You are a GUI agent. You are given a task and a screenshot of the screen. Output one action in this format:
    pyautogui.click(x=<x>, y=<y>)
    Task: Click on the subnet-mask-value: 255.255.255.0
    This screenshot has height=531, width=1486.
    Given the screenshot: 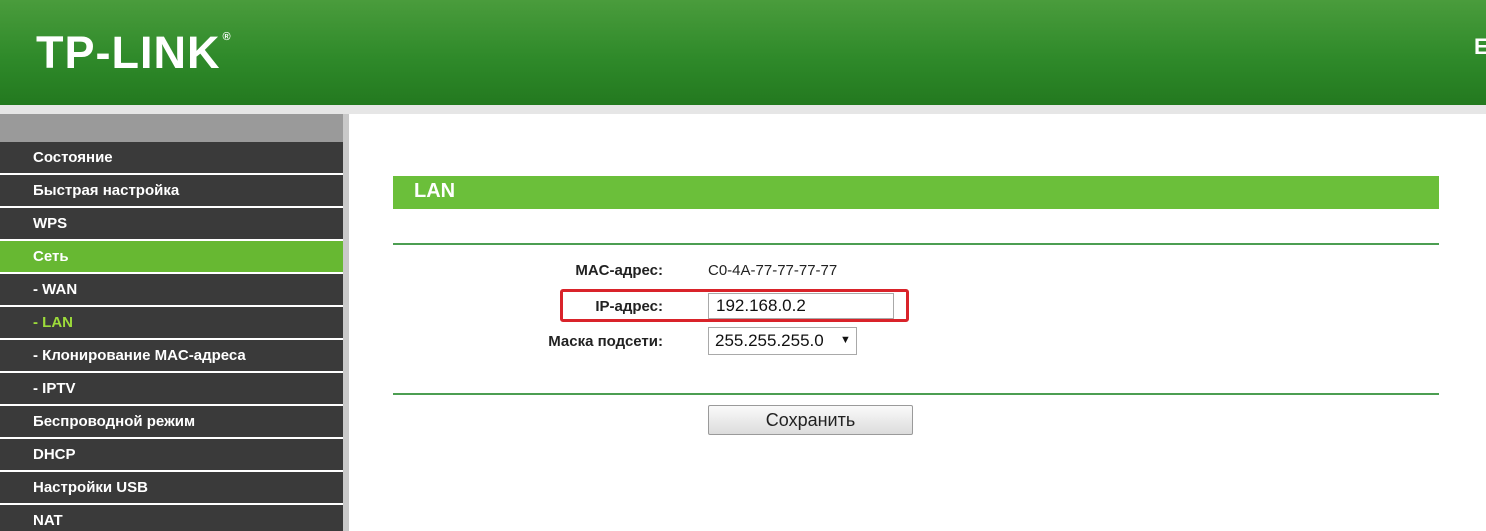 What is the action you would take?
    pyautogui.click(x=769, y=340)
    